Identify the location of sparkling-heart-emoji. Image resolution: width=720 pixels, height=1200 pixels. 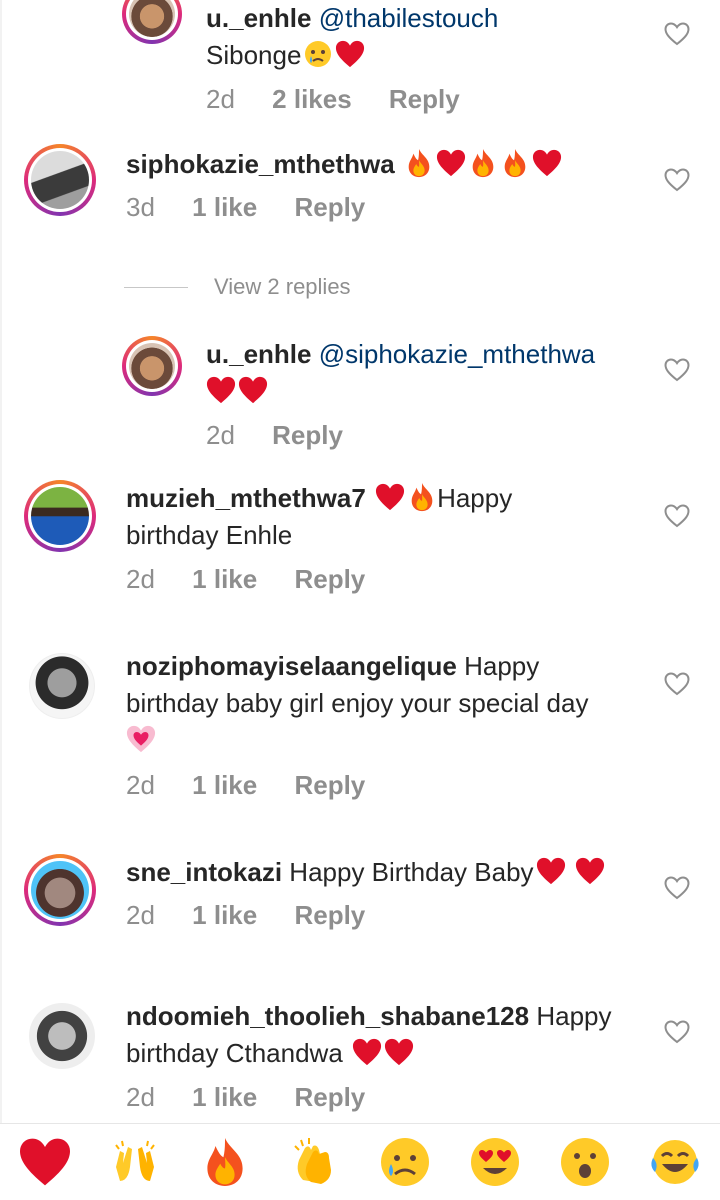
(141, 739).